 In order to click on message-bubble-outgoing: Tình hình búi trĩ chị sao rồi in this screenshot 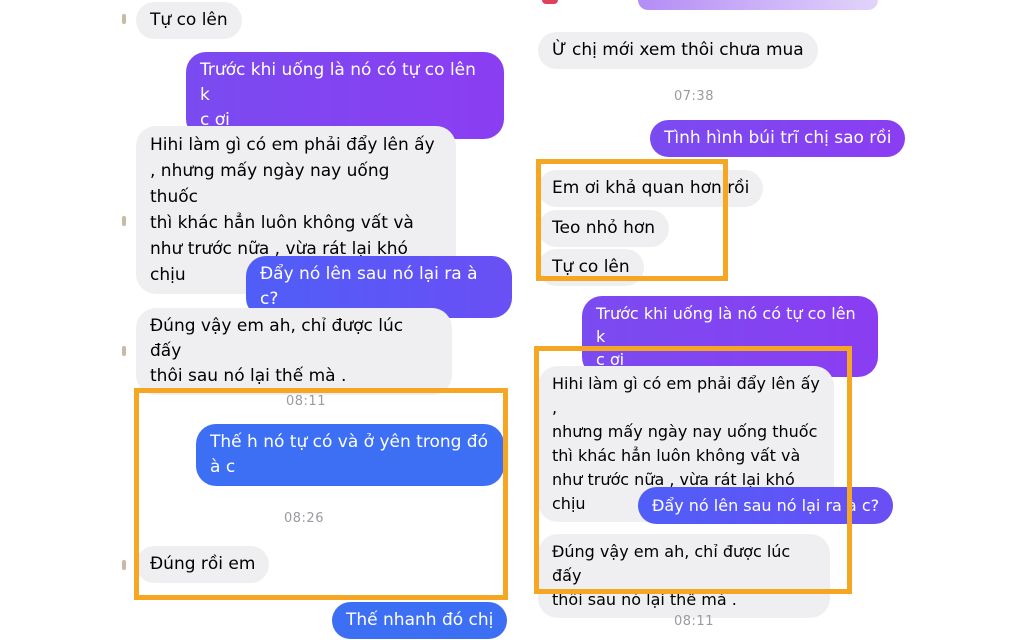, I will do `click(778, 138)`.